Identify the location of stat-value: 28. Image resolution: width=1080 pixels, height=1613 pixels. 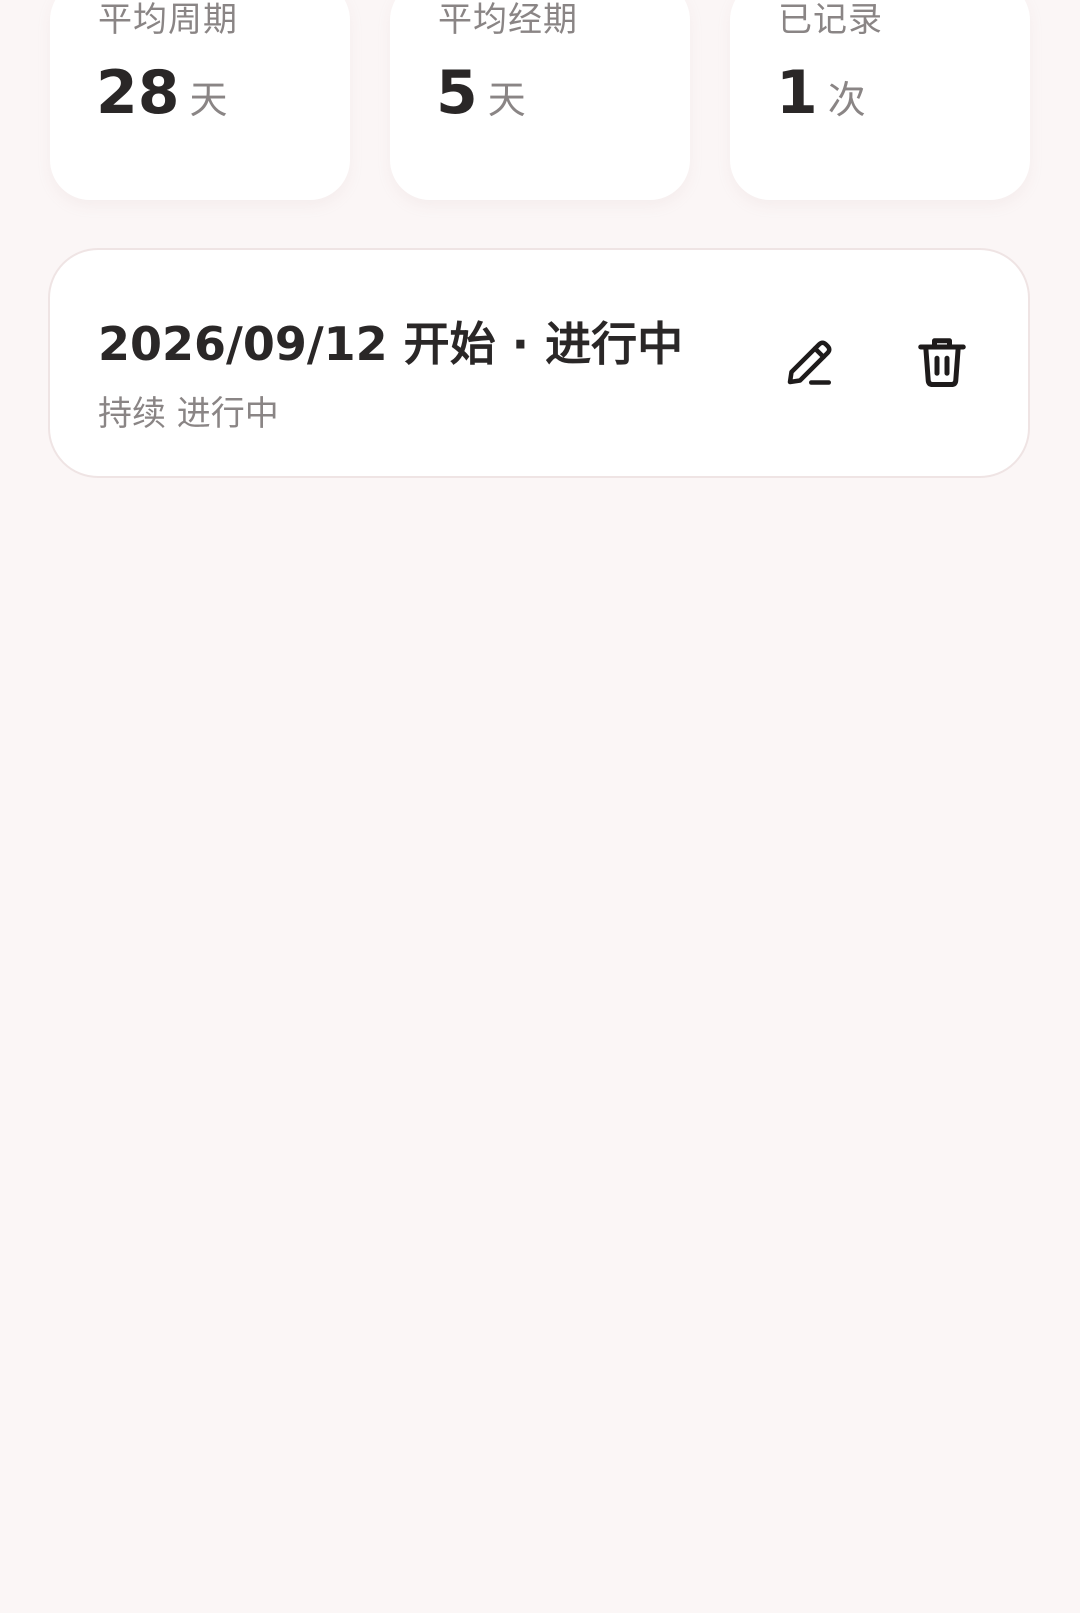
(138, 93).